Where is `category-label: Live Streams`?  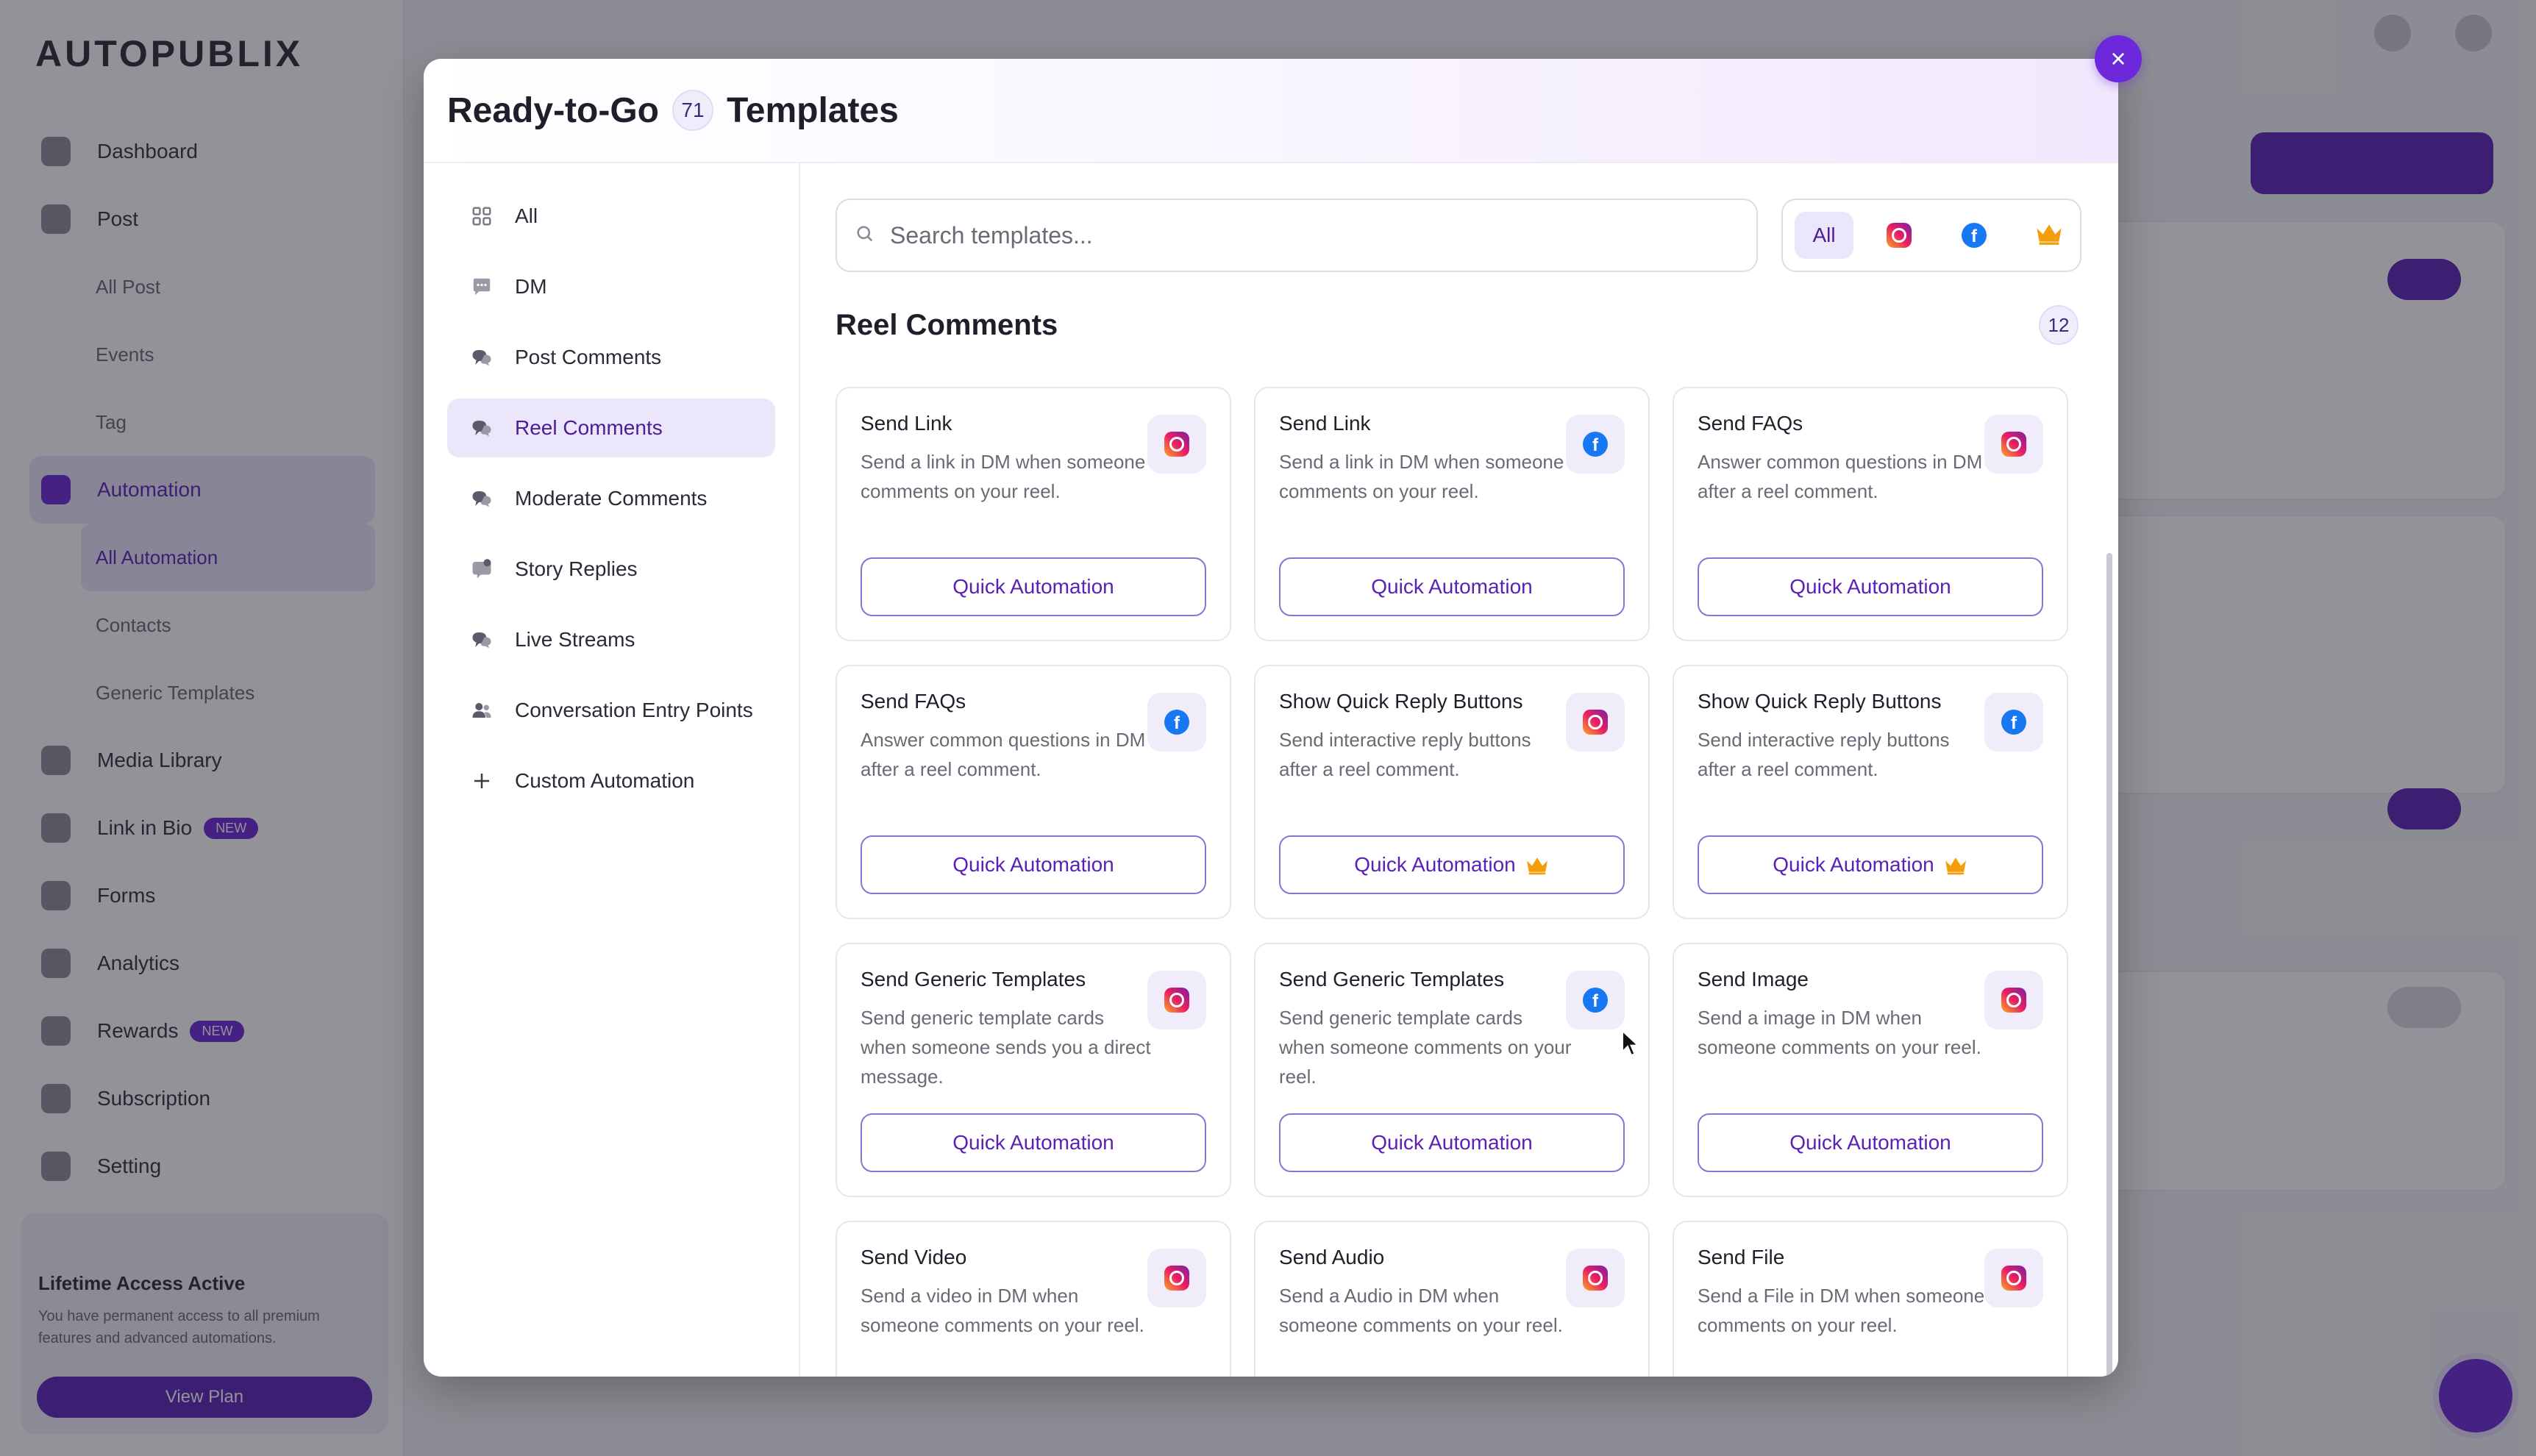
category-label: Live Streams is located at coordinates (575, 639).